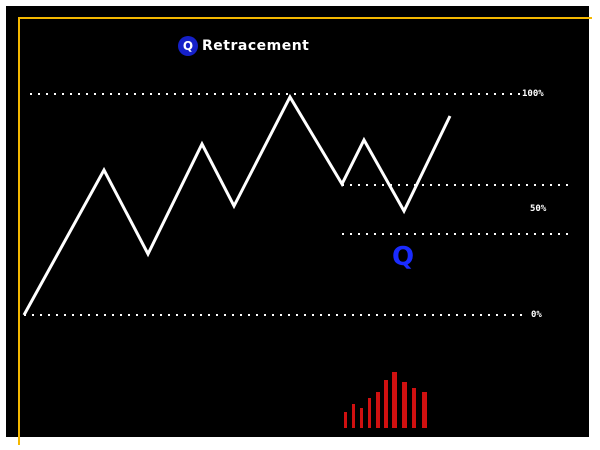  Describe the element at coordinates (538, 209) in the screenshot. I see `level-label-50: 50%` at that location.